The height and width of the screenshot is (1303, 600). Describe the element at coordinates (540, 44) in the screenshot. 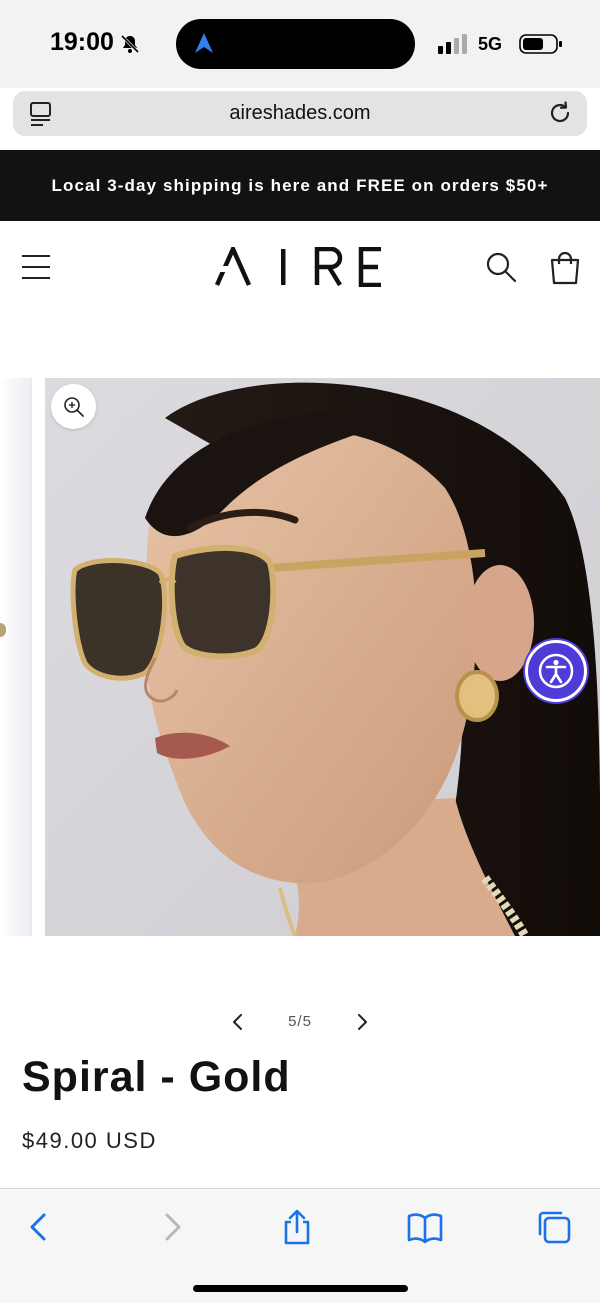

I see `battery-icon` at that location.